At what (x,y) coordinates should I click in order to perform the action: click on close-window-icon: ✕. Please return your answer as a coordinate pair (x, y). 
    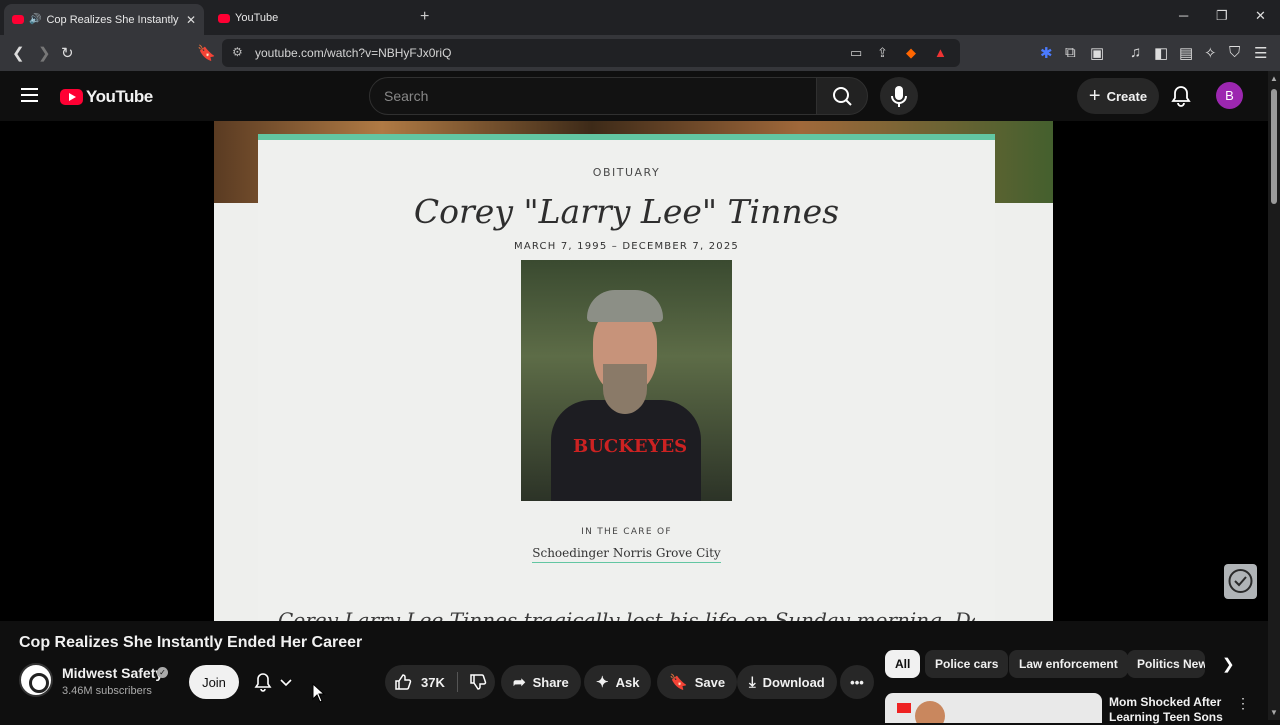
    Looking at the image, I should click on (1260, 16).